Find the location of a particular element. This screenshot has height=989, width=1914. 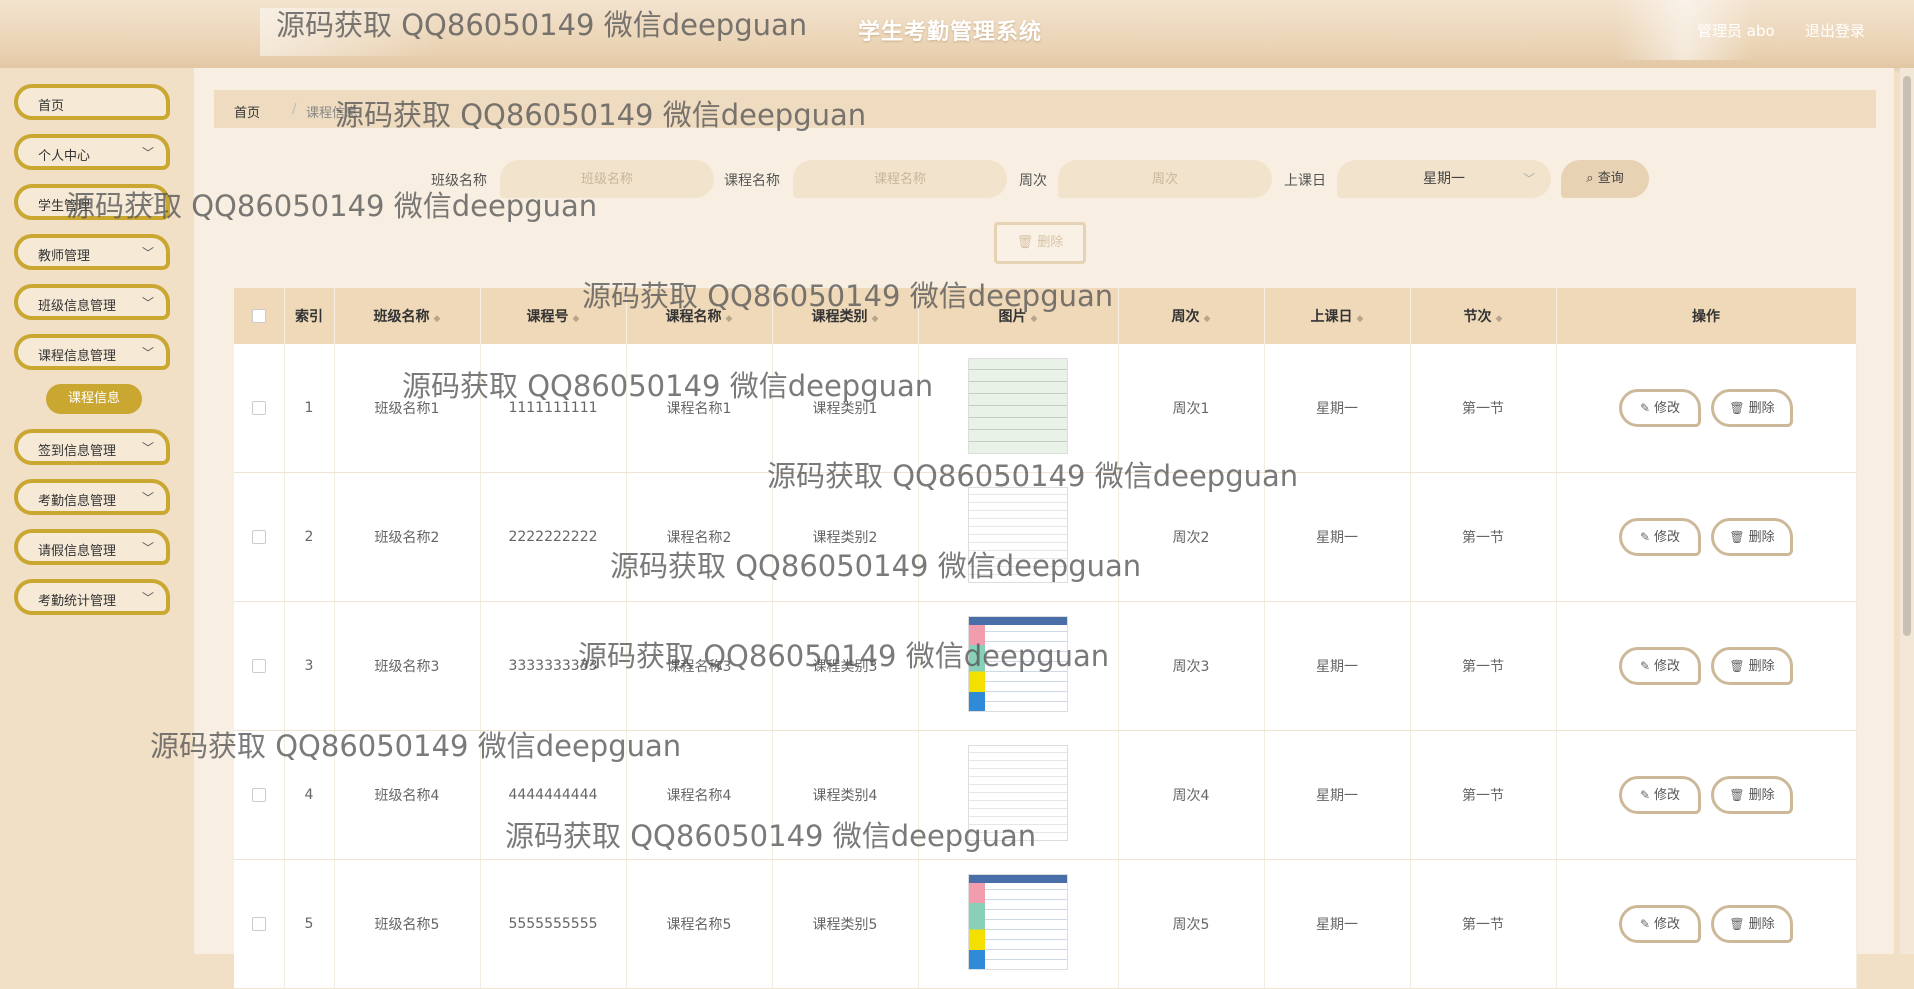

cell-class-name: 班级名称4 is located at coordinates (407, 795).